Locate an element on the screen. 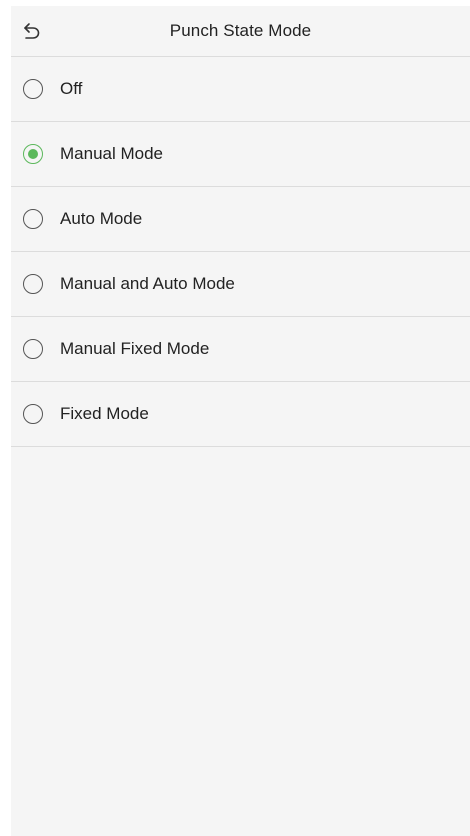  option-auto-mode: Auto Mode is located at coordinates (240, 219).